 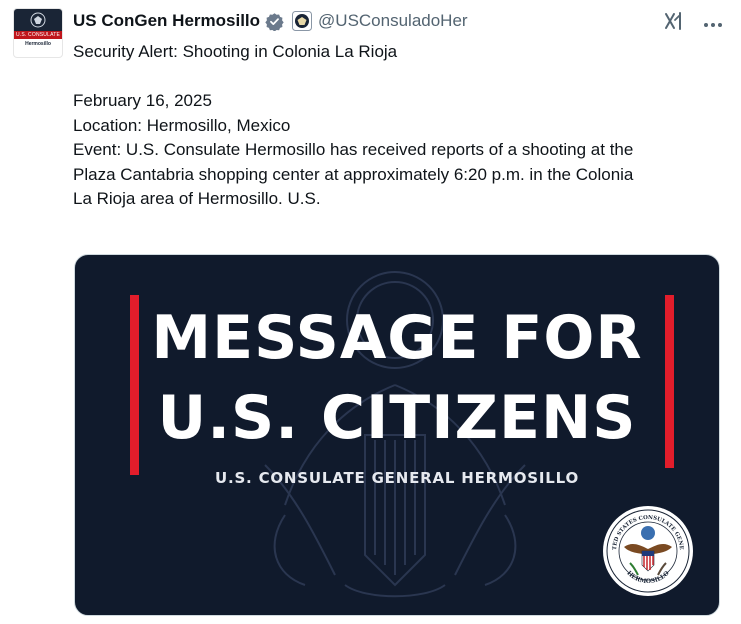 I want to click on post-event-line-3: La Rioja area of Hermosillo. U.S., so click(x=197, y=198).